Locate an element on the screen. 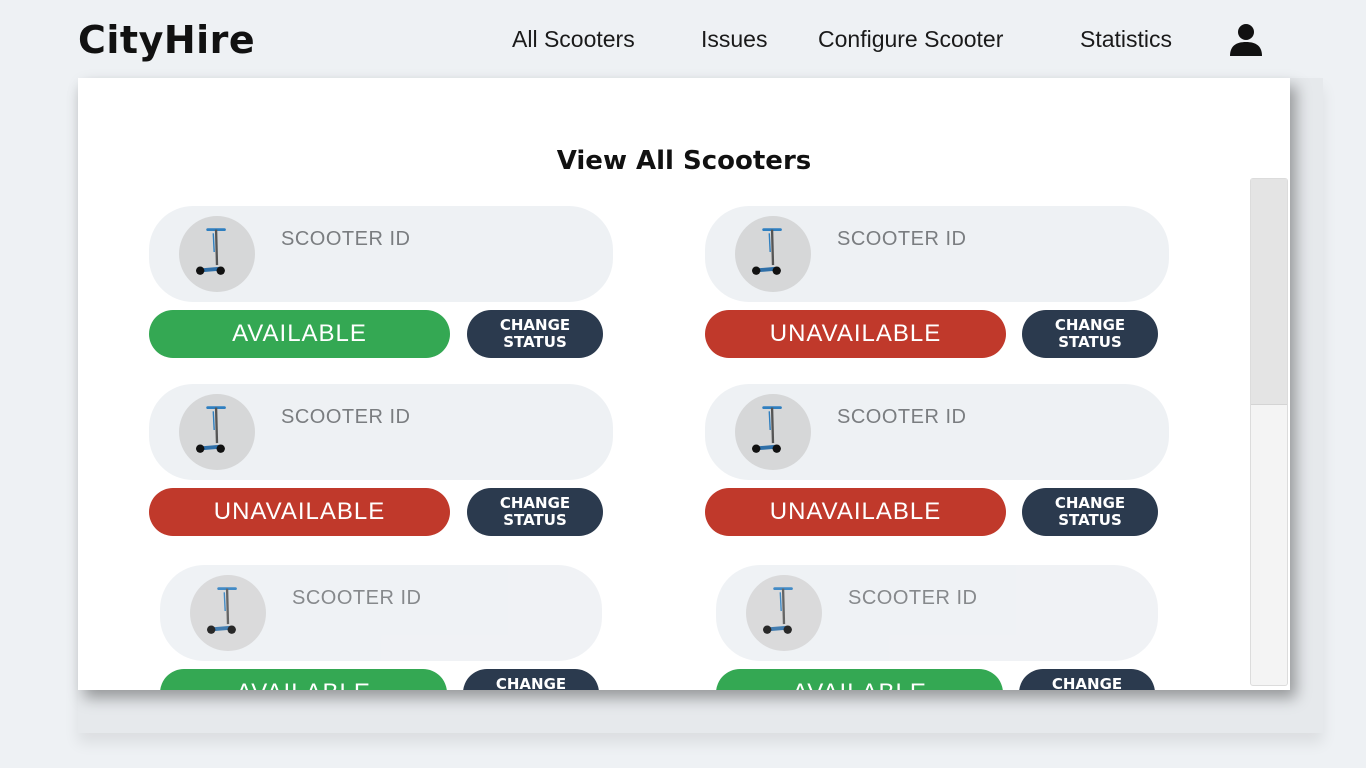 The height and width of the screenshot is (768, 1366). nav-configure-scooter: Configure Scooter is located at coordinates (910, 39).